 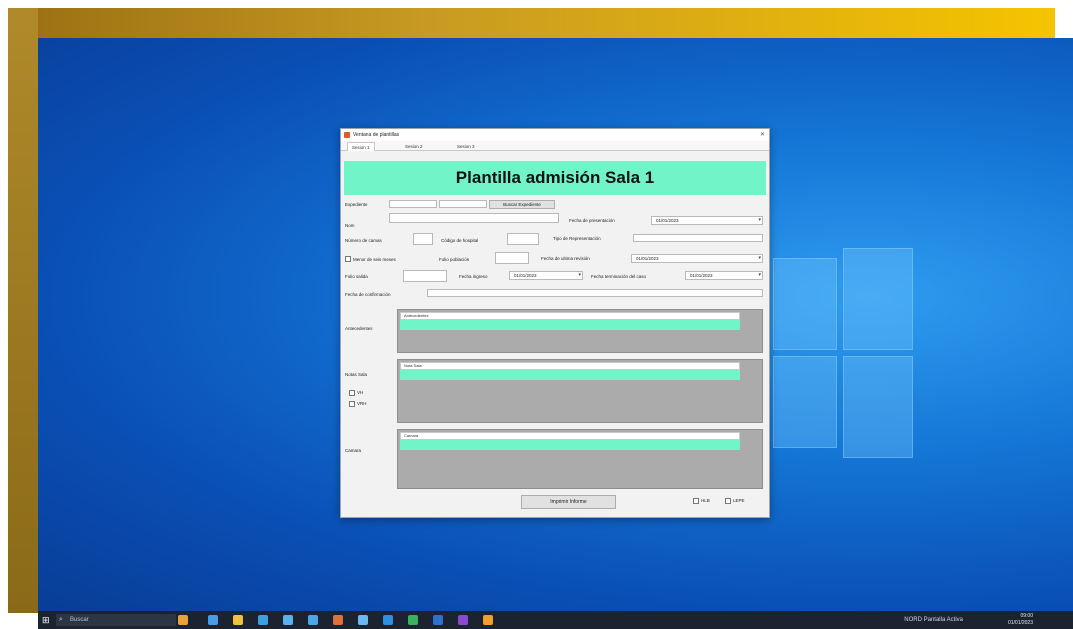 What do you see at coordinates (79, 620) in the screenshot?
I see `taskbar-search-placeholder: Buscar` at bounding box center [79, 620].